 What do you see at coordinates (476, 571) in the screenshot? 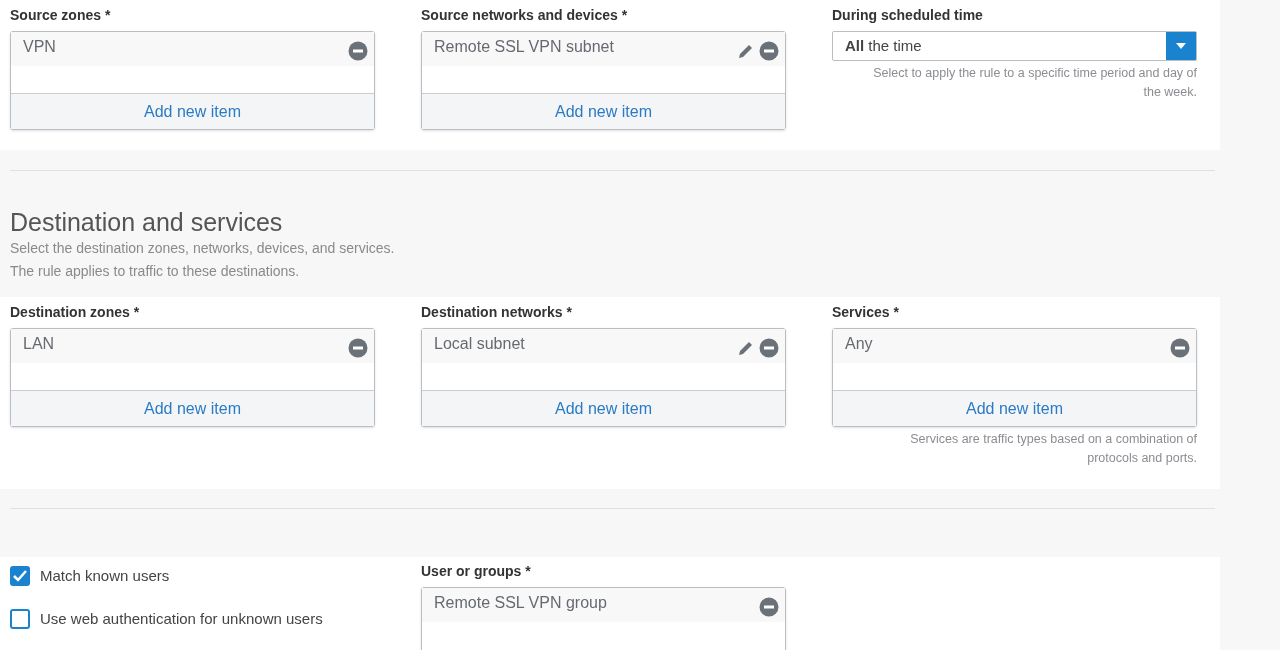
I see `field-label: User or groups *` at bounding box center [476, 571].